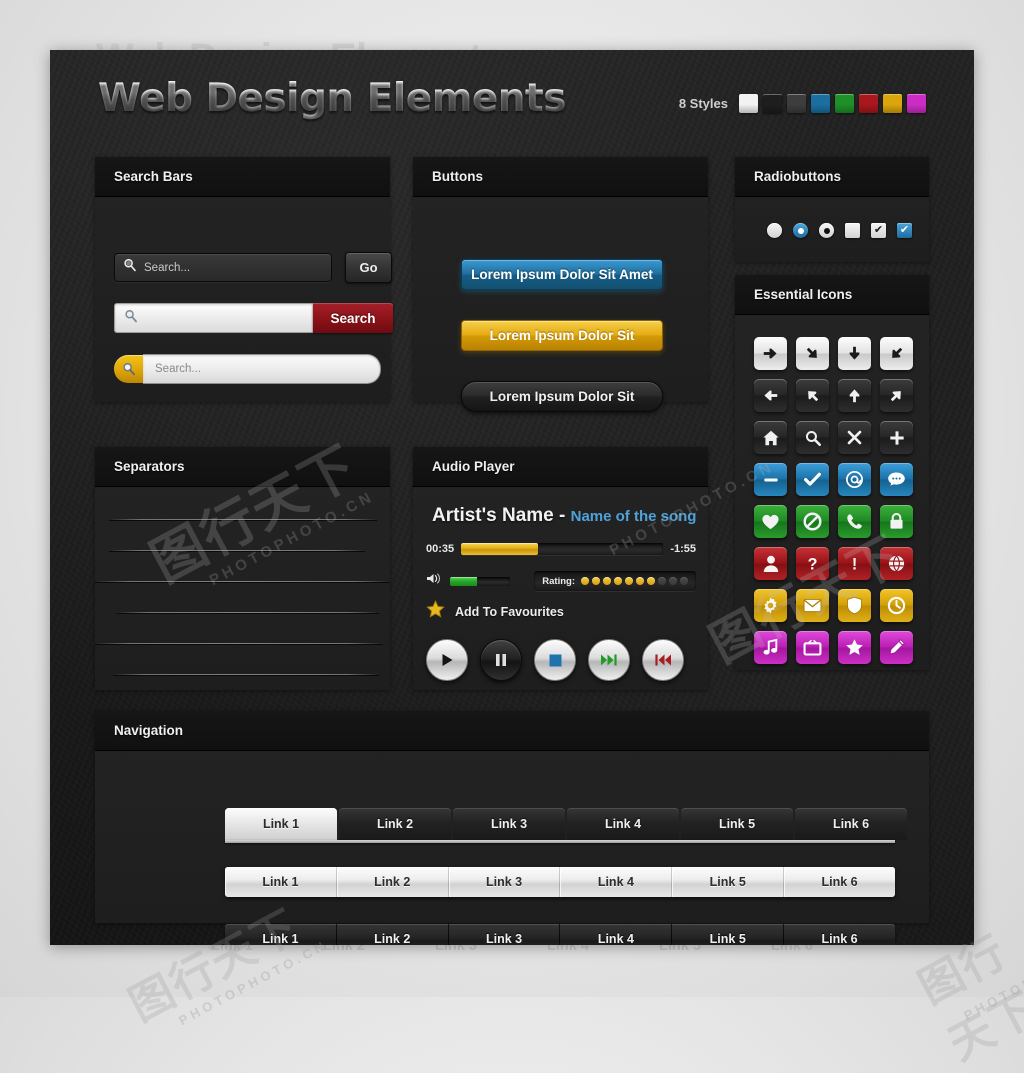 This screenshot has height=1073, width=1024. Describe the element at coordinates (555, 660) in the screenshot. I see `stop-button` at that location.